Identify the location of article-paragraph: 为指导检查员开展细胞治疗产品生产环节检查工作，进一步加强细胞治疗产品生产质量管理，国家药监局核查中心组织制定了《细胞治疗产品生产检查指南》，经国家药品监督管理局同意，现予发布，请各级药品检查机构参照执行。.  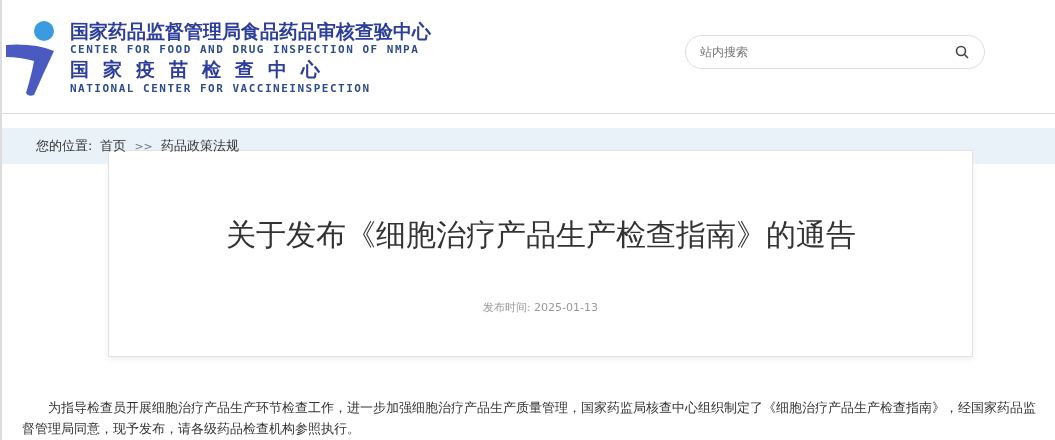
(529, 418).